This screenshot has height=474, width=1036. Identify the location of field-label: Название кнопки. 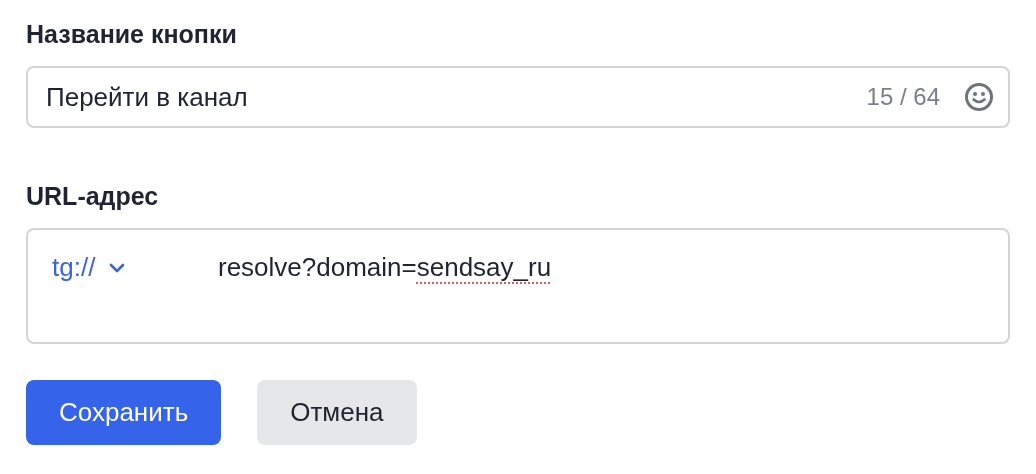
(132, 34).